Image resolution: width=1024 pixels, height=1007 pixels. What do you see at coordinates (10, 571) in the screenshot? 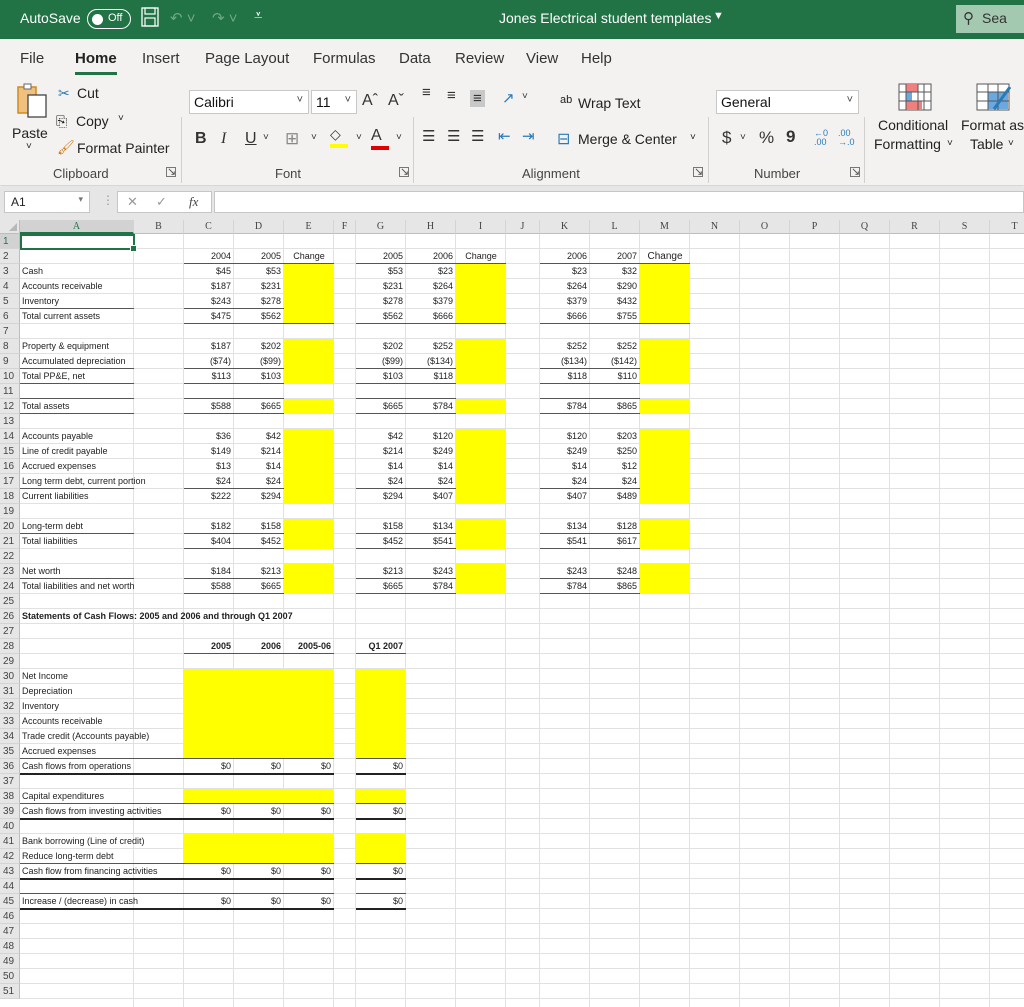
I see `row-header-23: 23` at bounding box center [10, 571].